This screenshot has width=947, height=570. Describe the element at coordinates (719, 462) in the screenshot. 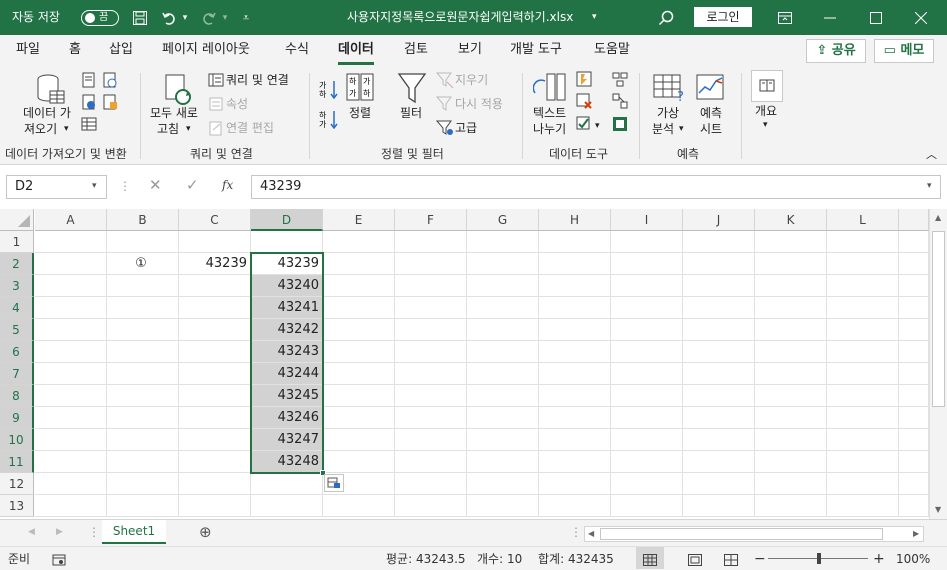

I see `cell-j11` at that location.